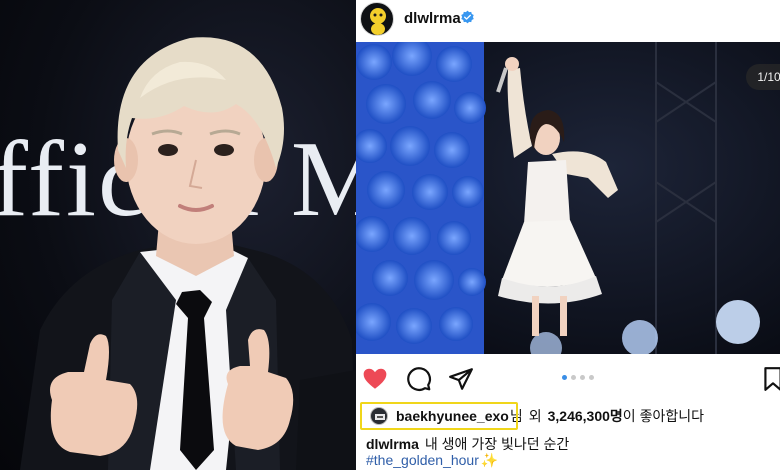 The width and height of the screenshot is (780, 470). What do you see at coordinates (467, 17) in the screenshot?
I see `verified-badge-icon` at bounding box center [467, 17].